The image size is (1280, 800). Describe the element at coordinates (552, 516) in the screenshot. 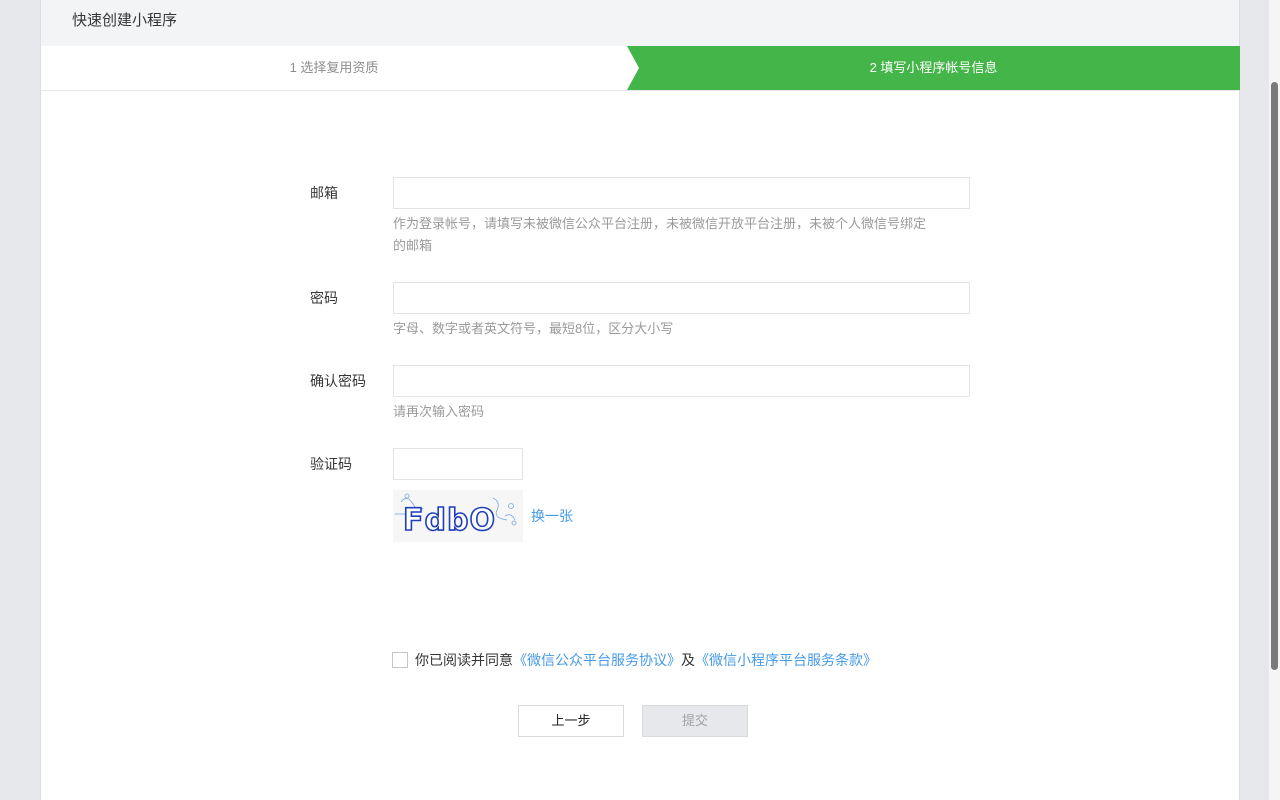

I see `refresh-captcha-link: 换一张` at that location.